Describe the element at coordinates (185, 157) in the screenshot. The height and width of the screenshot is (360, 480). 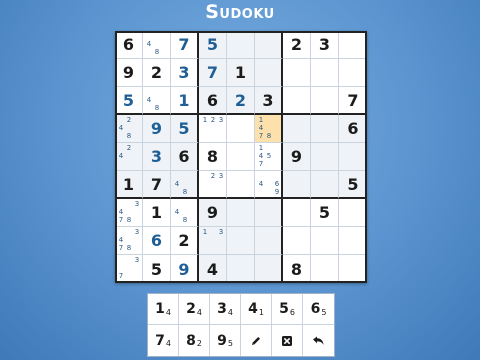
I see `cell-r5c3: 6` at that location.